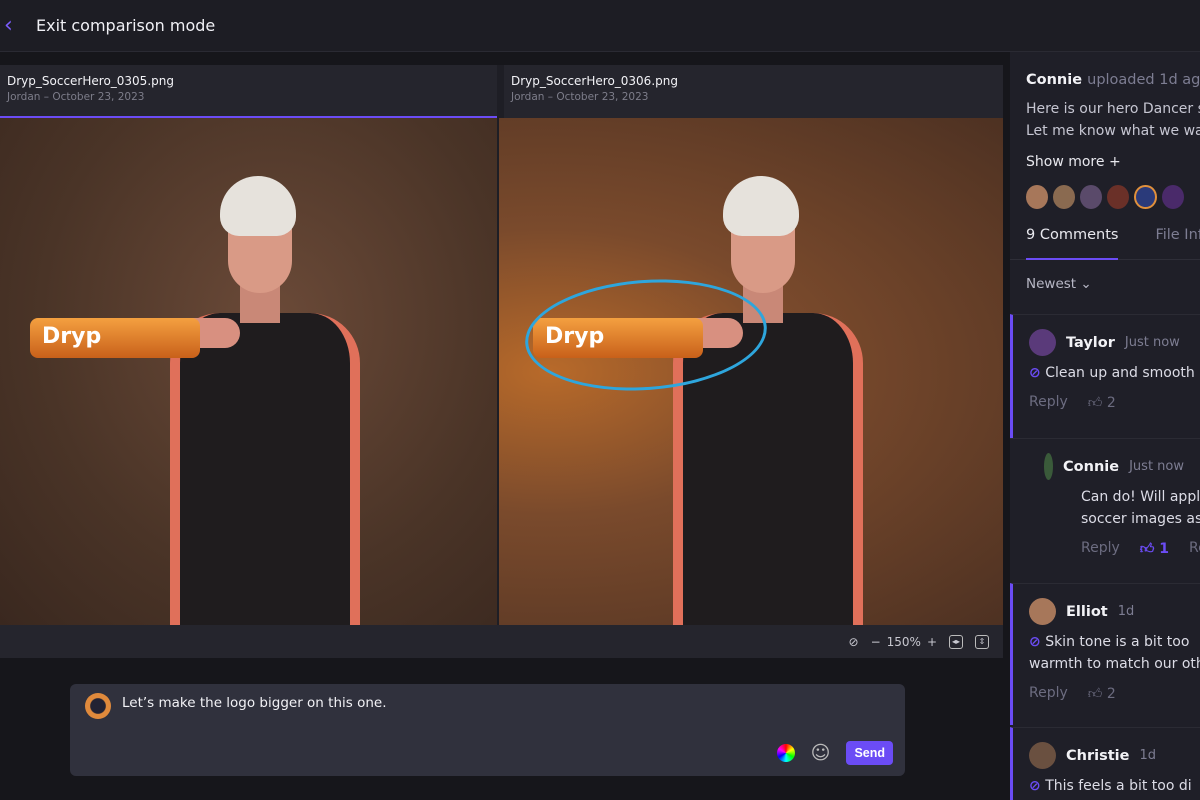 The image size is (1200, 800). What do you see at coordinates (90, 81) in the screenshot?
I see `file-name: Dryp_SoccerHero_0305.png` at bounding box center [90, 81].